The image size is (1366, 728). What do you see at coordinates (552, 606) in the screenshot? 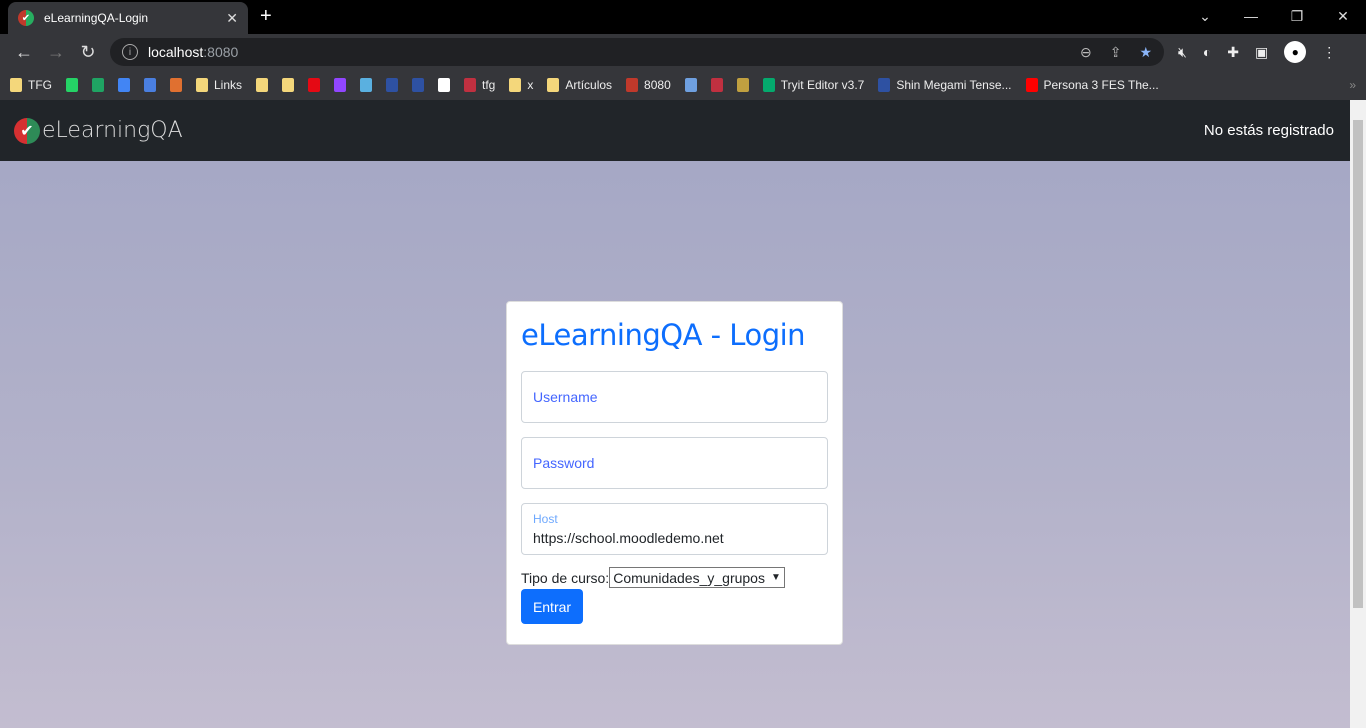
I see `submit-button: Entrar` at bounding box center [552, 606].